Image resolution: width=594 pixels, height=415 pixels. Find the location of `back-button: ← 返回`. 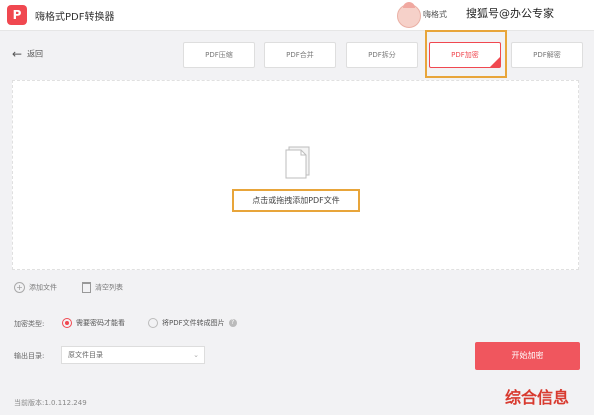

back-button: ← 返回 is located at coordinates (27, 54).